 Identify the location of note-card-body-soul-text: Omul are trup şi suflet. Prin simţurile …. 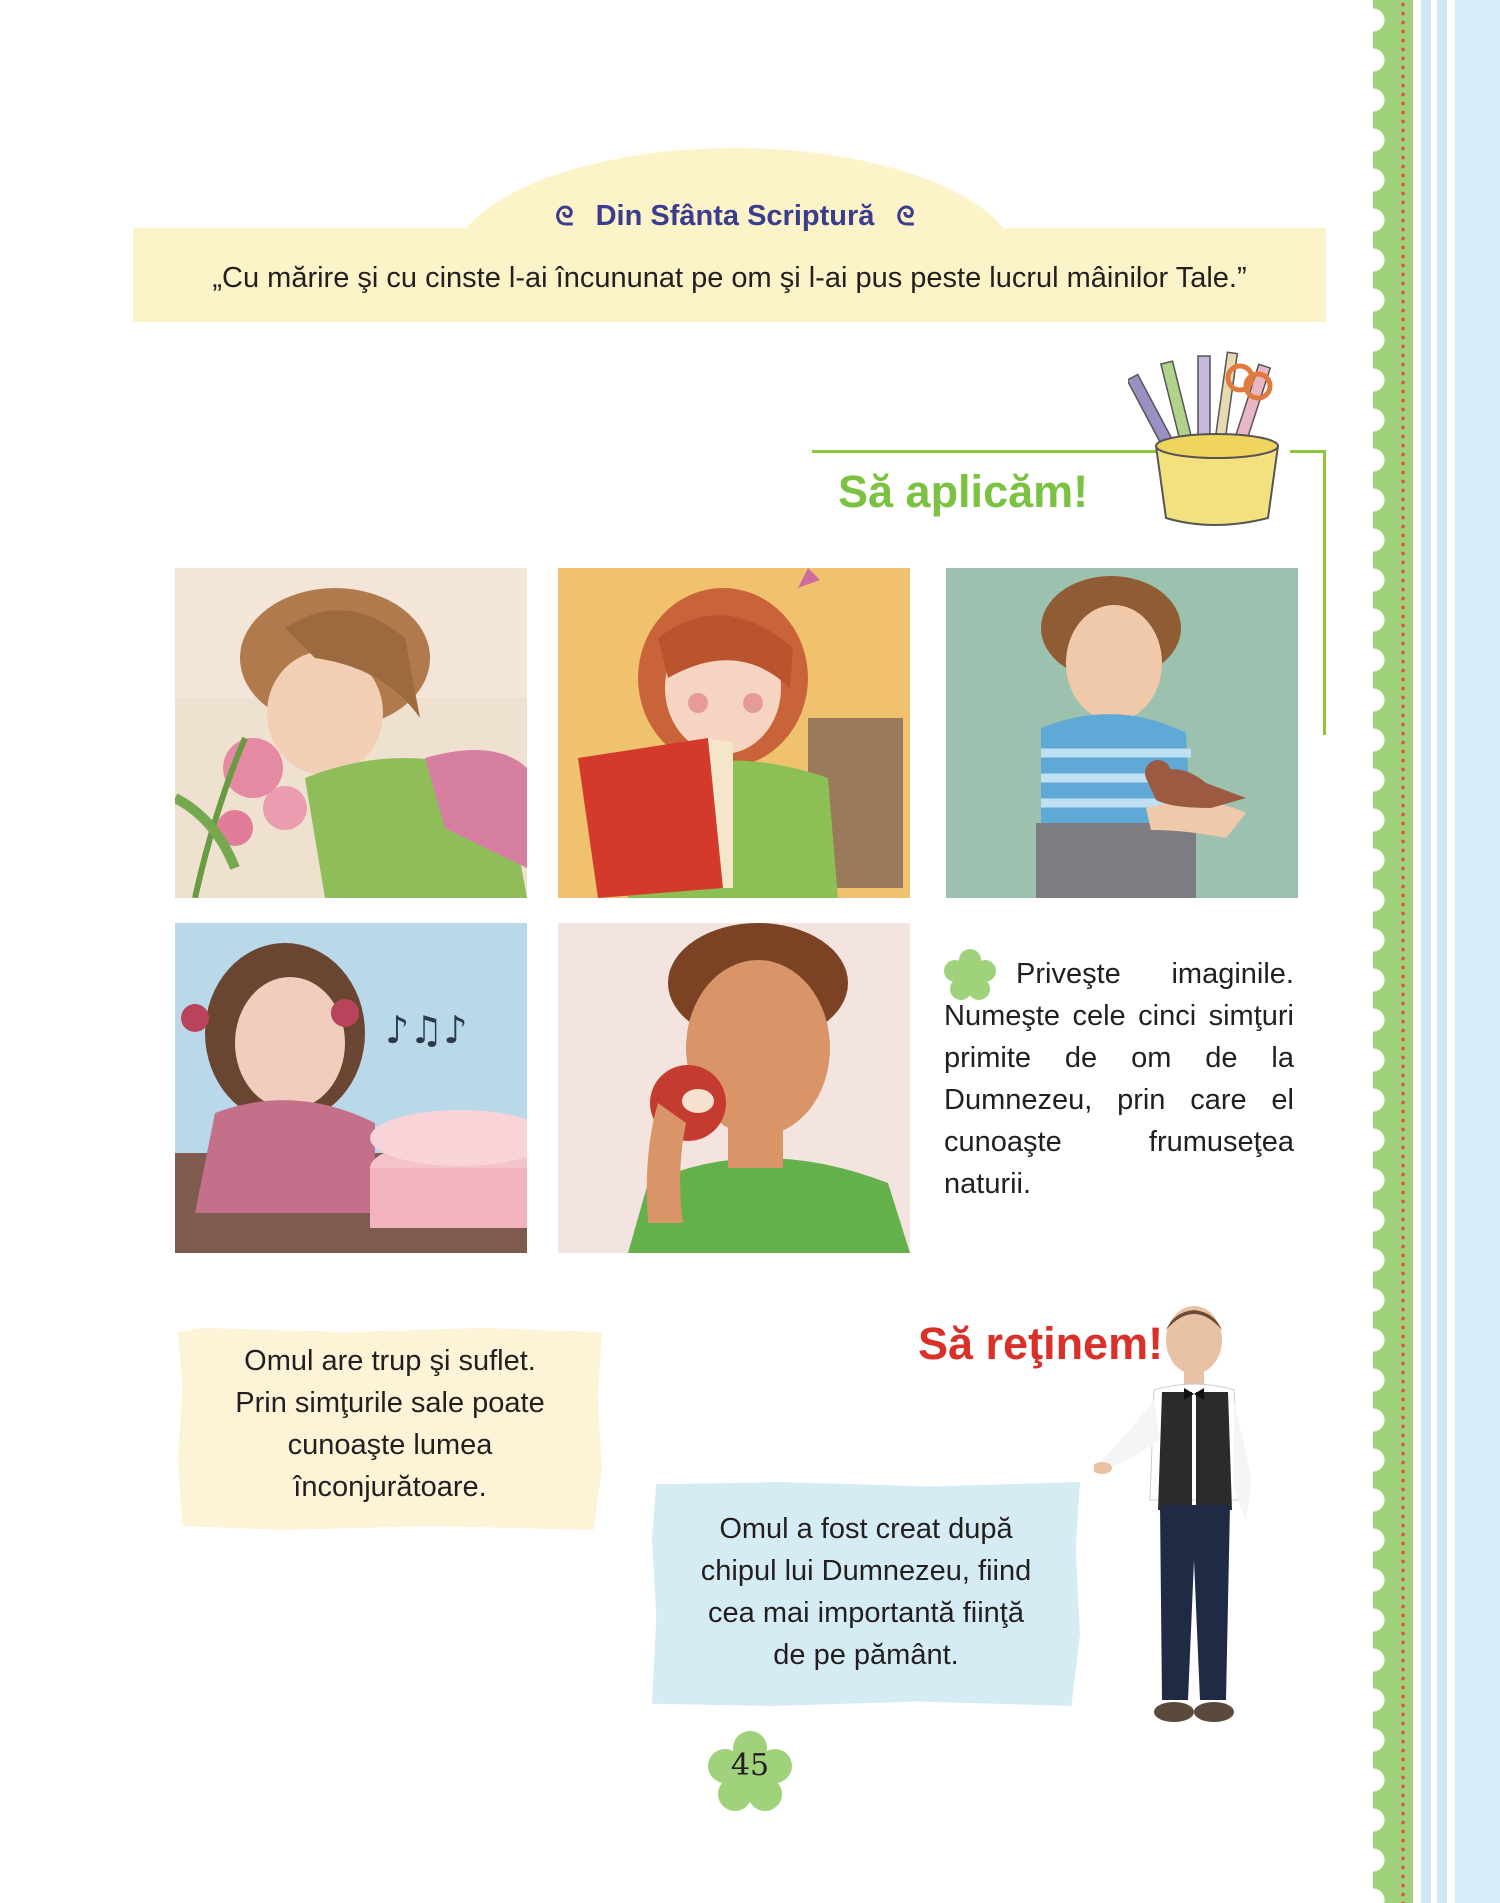
(390, 1424).